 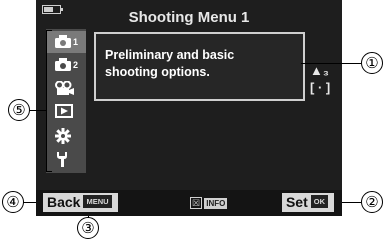 What do you see at coordinates (63, 136) in the screenshot?
I see `gear-icon` at bounding box center [63, 136].